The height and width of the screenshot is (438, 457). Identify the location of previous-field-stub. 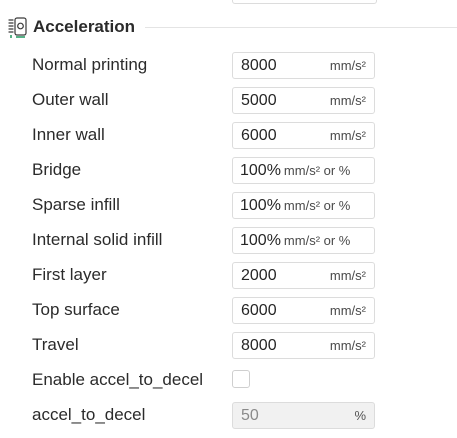
(304, 2).